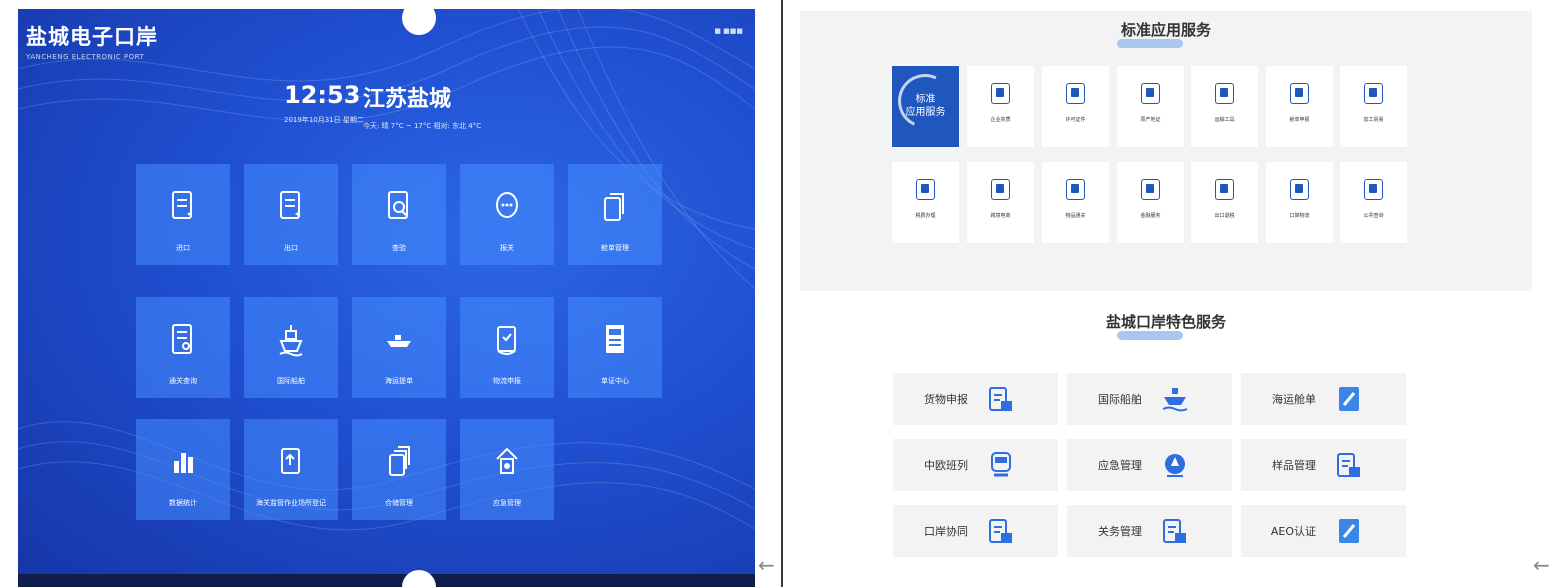 The height and width of the screenshot is (587, 1563). I want to click on special-card-sea-manifest: 海运舱单, so click(1323, 399).